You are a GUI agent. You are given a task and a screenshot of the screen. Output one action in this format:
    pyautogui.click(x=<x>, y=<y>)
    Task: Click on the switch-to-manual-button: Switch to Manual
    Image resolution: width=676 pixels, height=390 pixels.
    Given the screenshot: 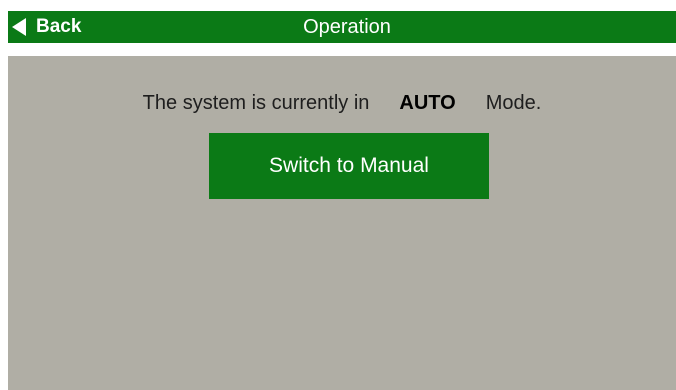 What is the action you would take?
    pyautogui.click(x=349, y=166)
    